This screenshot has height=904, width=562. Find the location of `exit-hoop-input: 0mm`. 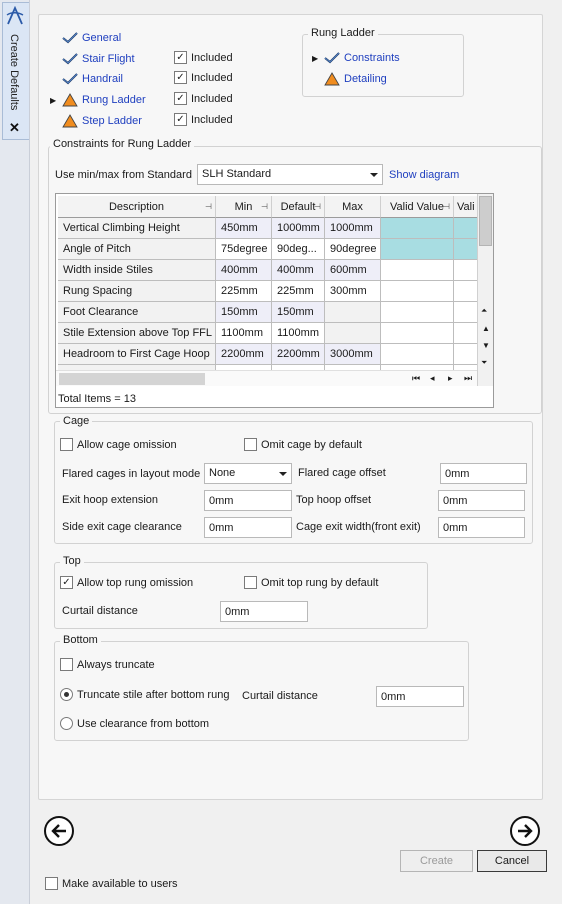

exit-hoop-input: 0mm is located at coordinates (248, 500).